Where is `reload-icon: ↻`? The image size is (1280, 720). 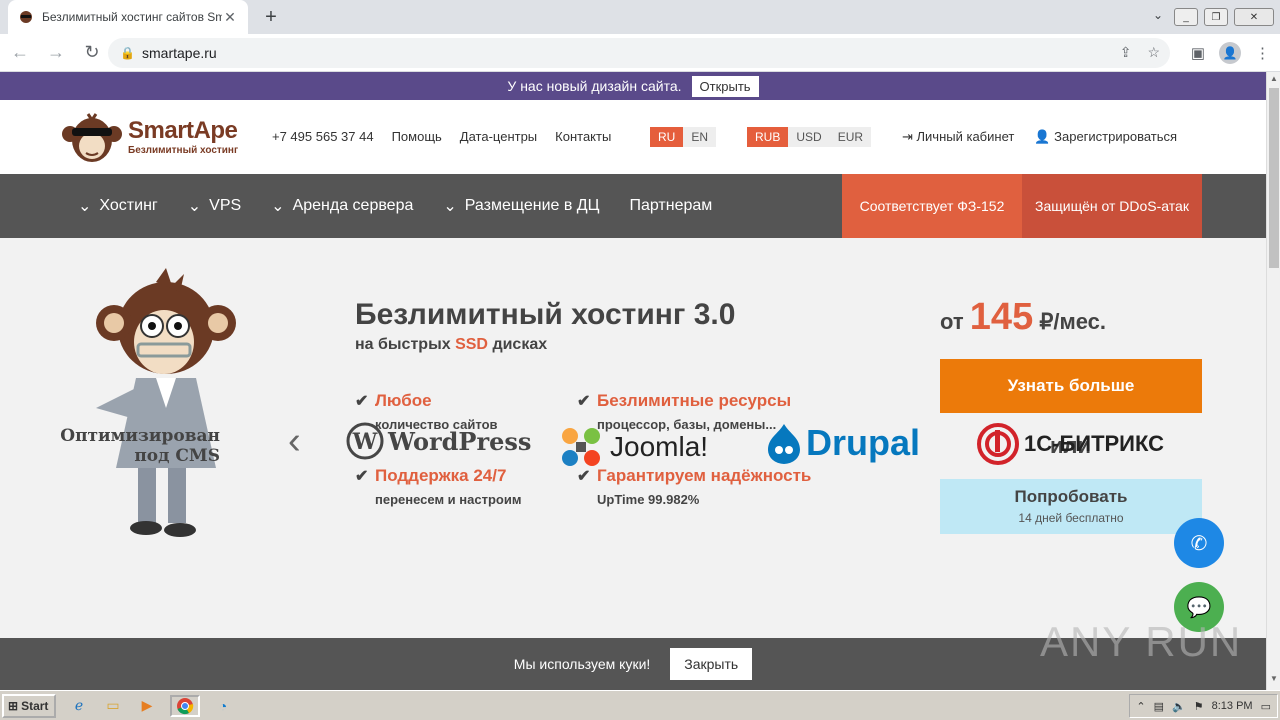 reload-icon: ↻ is located at coordinates (92, 52).